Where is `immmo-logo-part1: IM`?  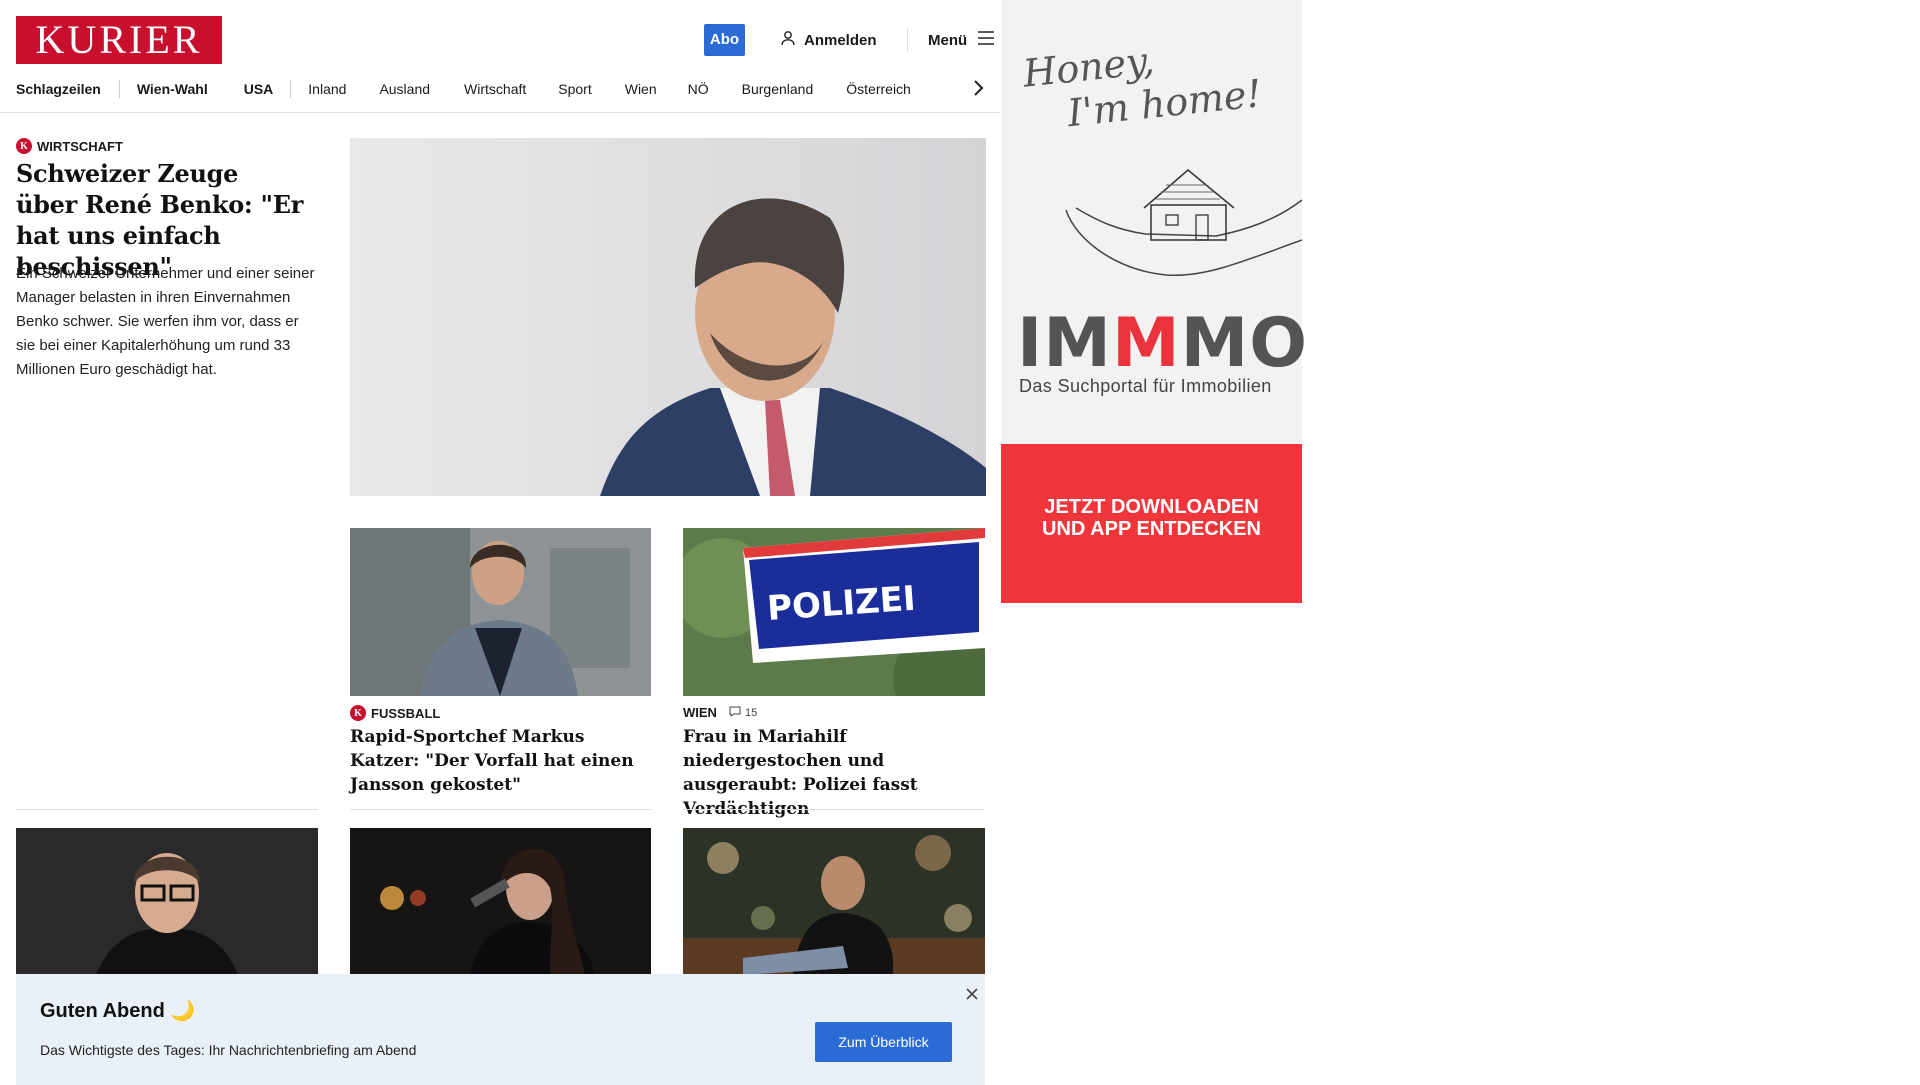
immmo-logo-part1: IM is located at coordinates (1064, 343).